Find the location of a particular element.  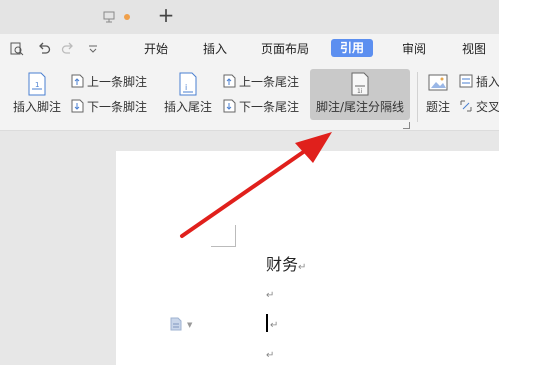

insert-endnote-label: 插入尾注 is located at coordinates (187, 107).